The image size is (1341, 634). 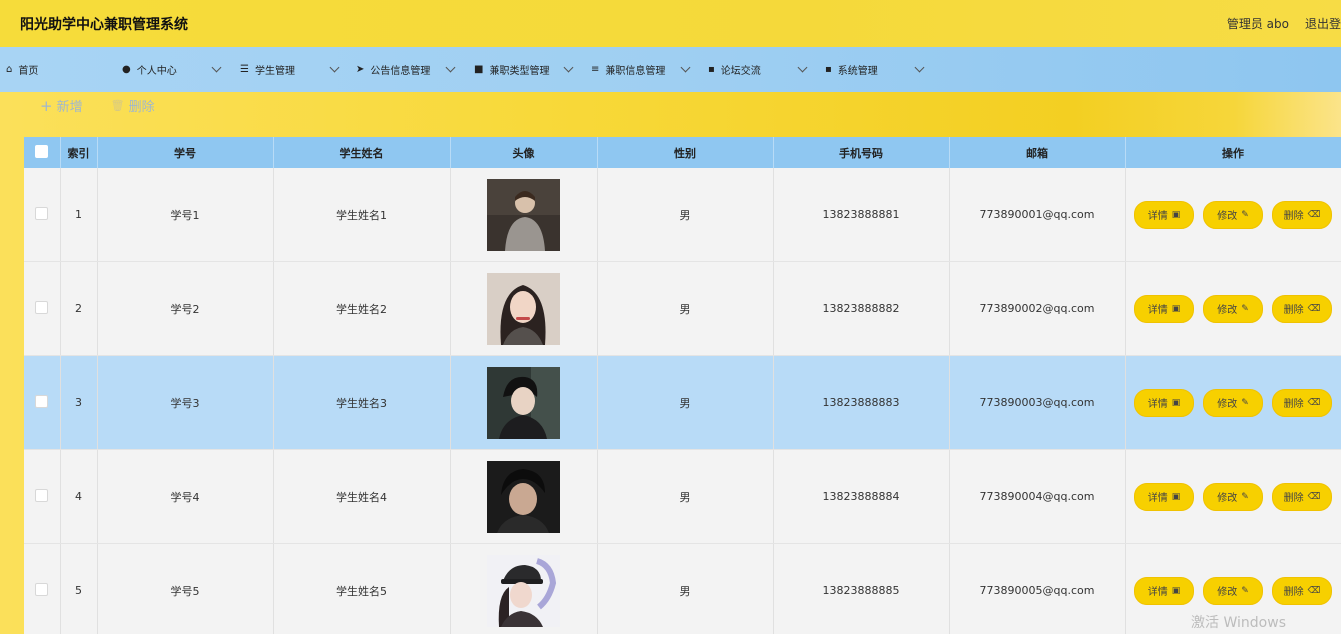 I want to click on grid-icon: ▪, so click(x=828, y=69).